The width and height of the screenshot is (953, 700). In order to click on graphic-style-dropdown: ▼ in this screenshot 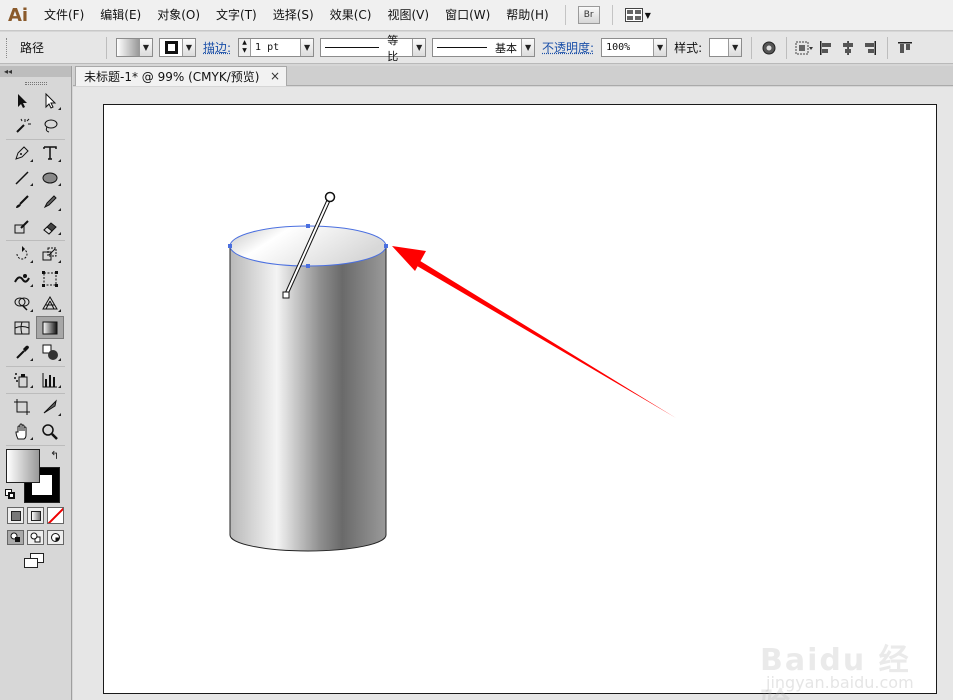, I will do `click(726, 47)`.